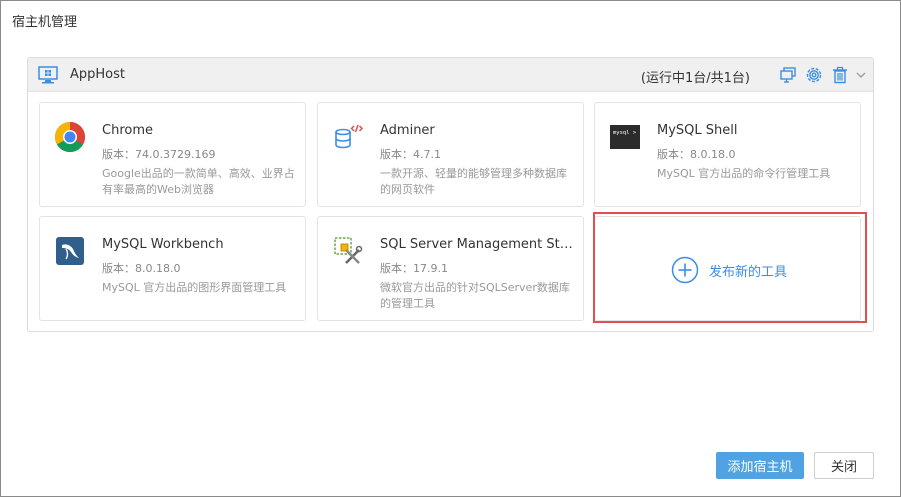 This screenshot has height=497, width=901. I want to click on tool-version: 版本：4.7.1, so click(410, 154).